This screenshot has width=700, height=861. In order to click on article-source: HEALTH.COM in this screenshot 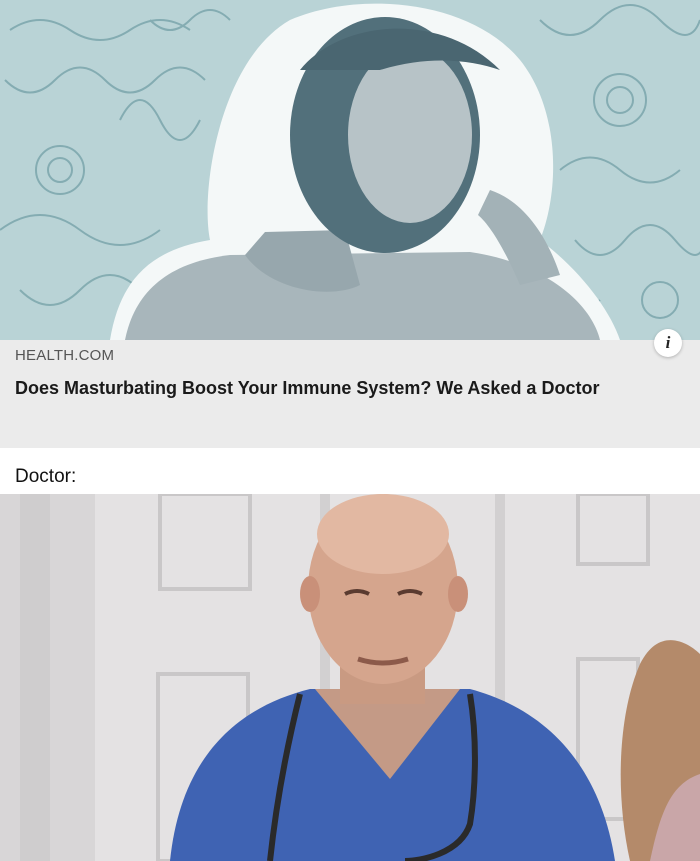, I will do `click(65, 355)`.